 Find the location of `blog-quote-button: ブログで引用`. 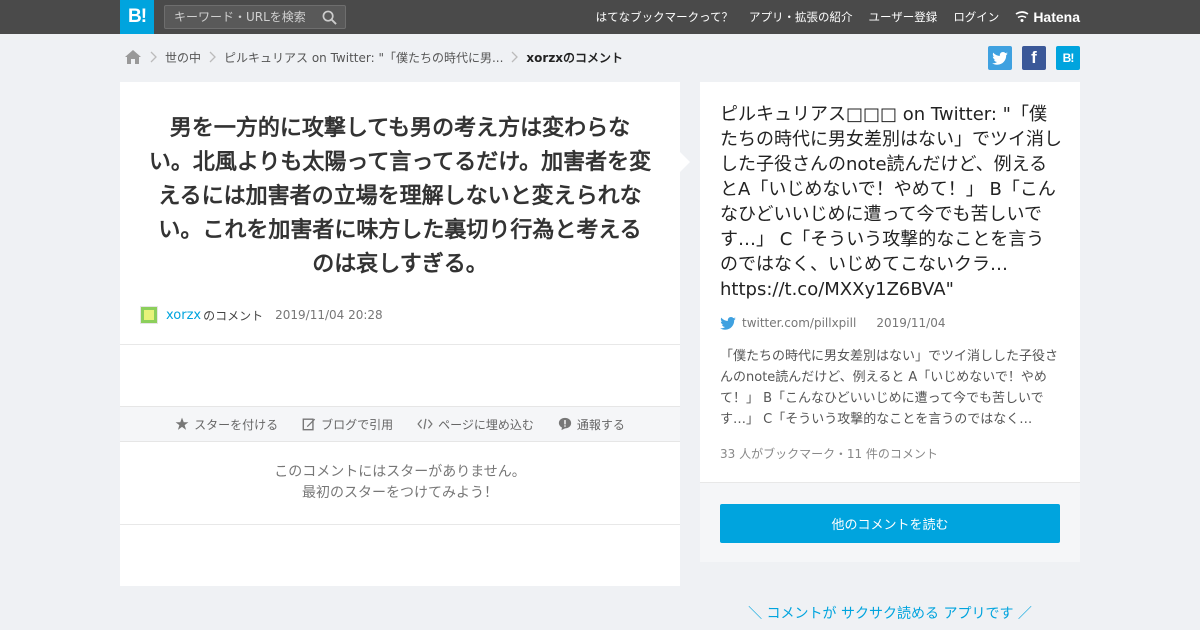

blog-quote-button: ブログで引用 is located at coordinates (347, 424).